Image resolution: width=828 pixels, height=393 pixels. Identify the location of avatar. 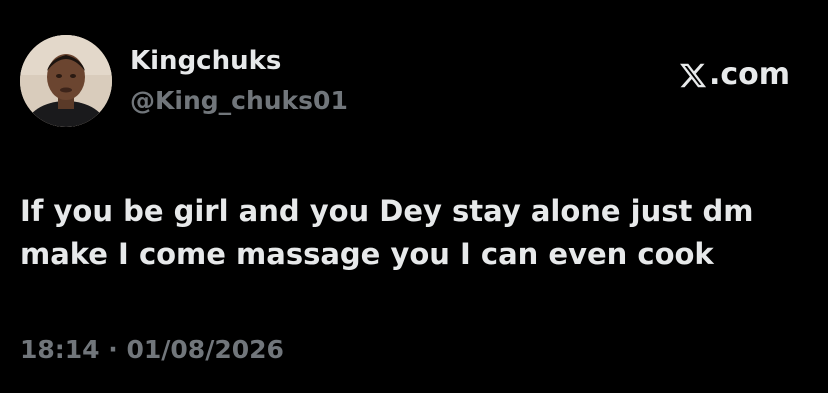
(66, 81).